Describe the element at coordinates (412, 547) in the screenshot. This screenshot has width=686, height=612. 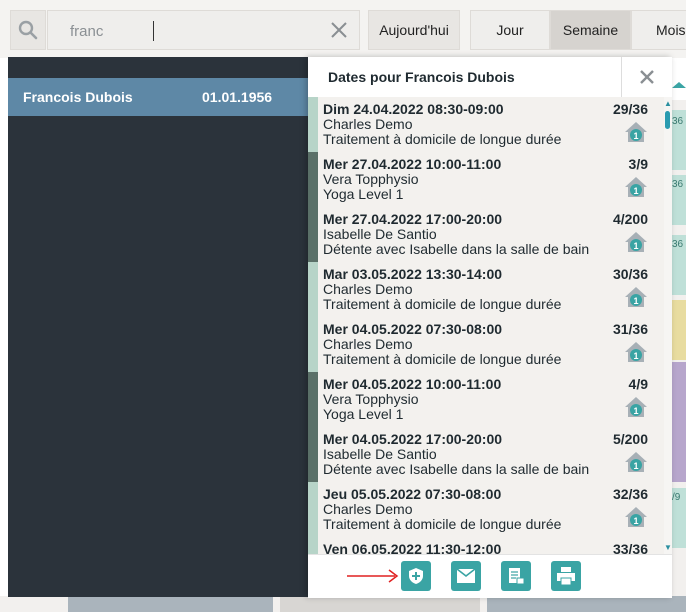
I see `appointment-datetime: Ven 06.05.2022 11:30-12:00` at that location.